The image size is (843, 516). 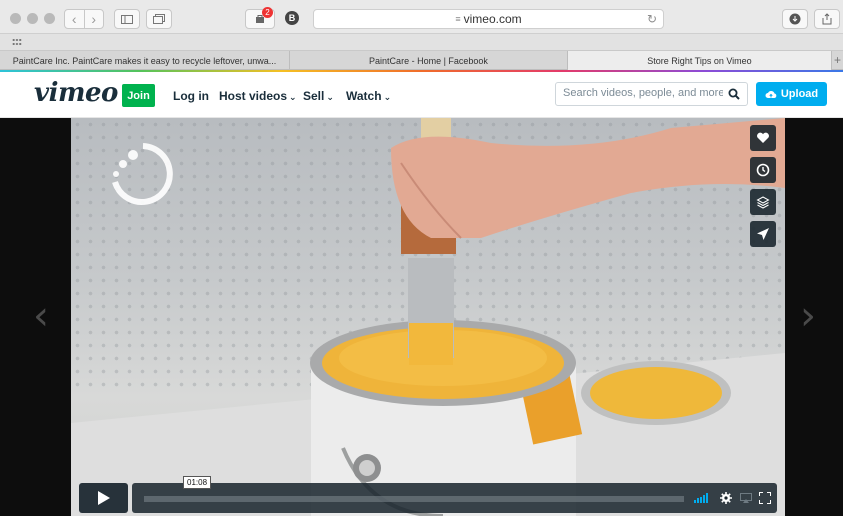 I want to click on watch-menu: Watch ⌄, so click(x=368, y=96).